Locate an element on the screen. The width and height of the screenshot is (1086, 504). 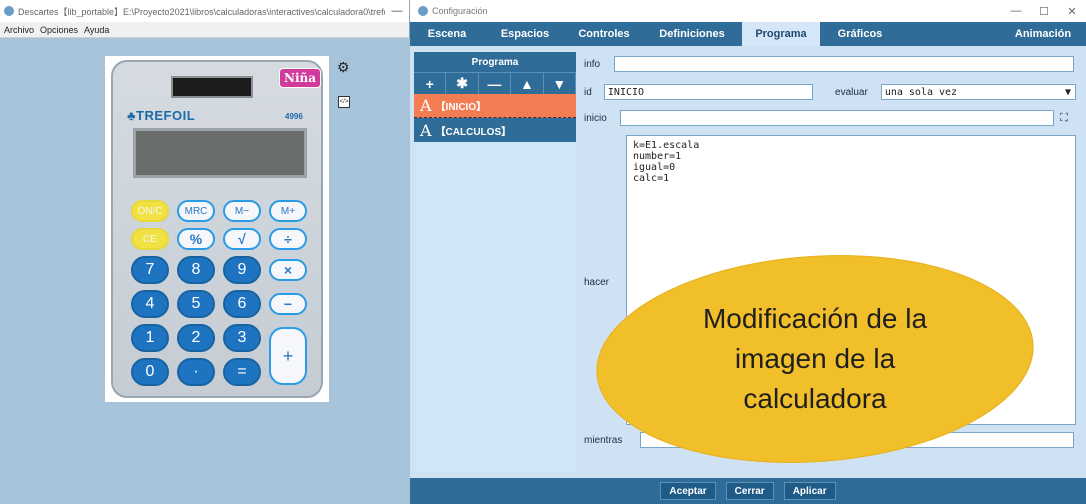
dialog-button-bar: Aceptar Cerrar Aplicar is located at coordinates (748, 491).